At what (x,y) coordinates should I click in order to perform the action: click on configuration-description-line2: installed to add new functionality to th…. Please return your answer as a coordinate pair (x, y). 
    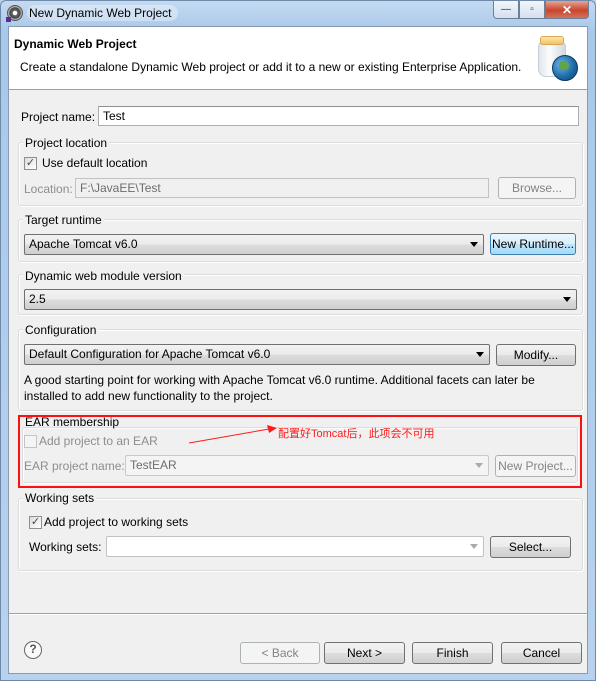
    Looking at the image, I should click on (148, 396).